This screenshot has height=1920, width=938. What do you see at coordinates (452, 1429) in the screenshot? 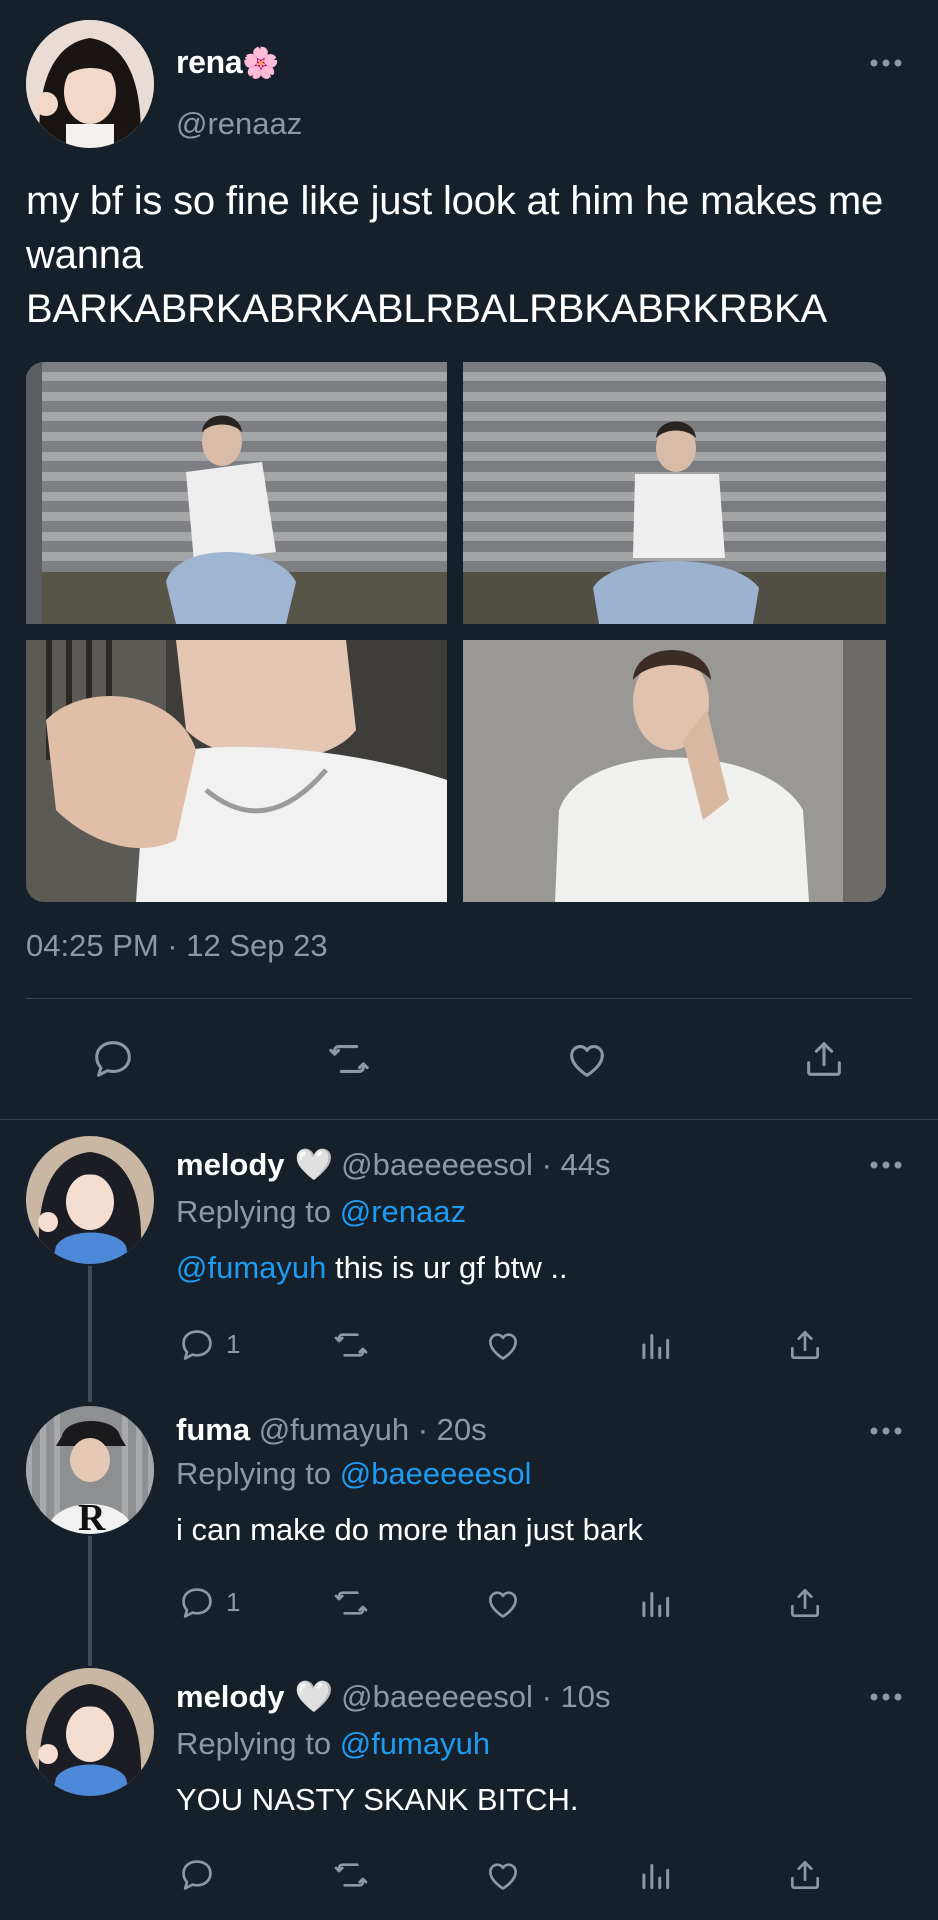
I see `reply-time: · 20s` at bounding box center [452, 1429].